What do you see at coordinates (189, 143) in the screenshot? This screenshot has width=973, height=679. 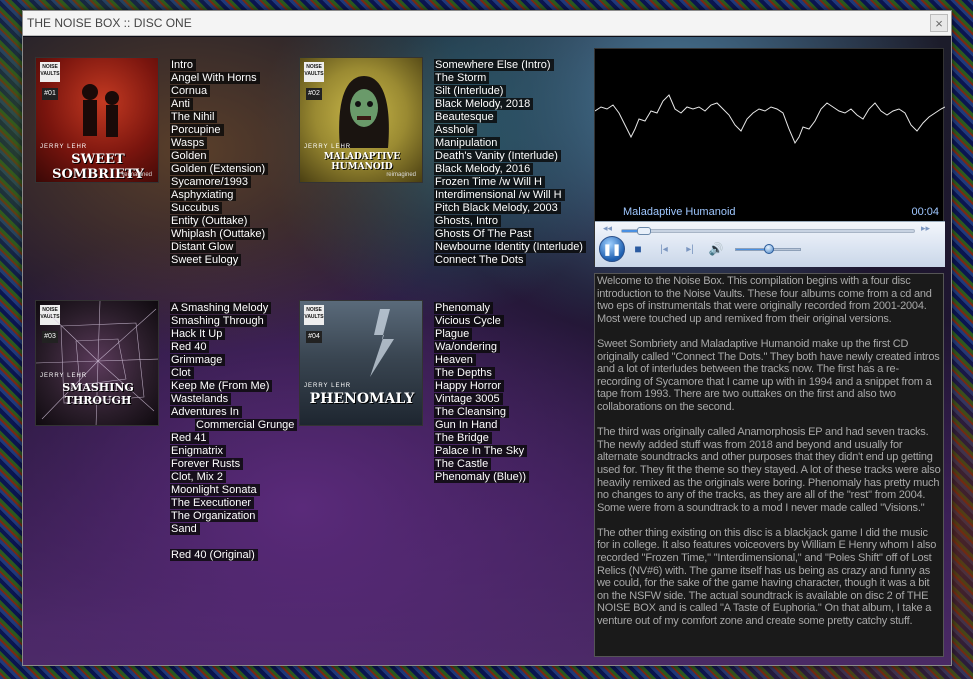 I see `track-title: Wasps` at bounding box center [189, 143].